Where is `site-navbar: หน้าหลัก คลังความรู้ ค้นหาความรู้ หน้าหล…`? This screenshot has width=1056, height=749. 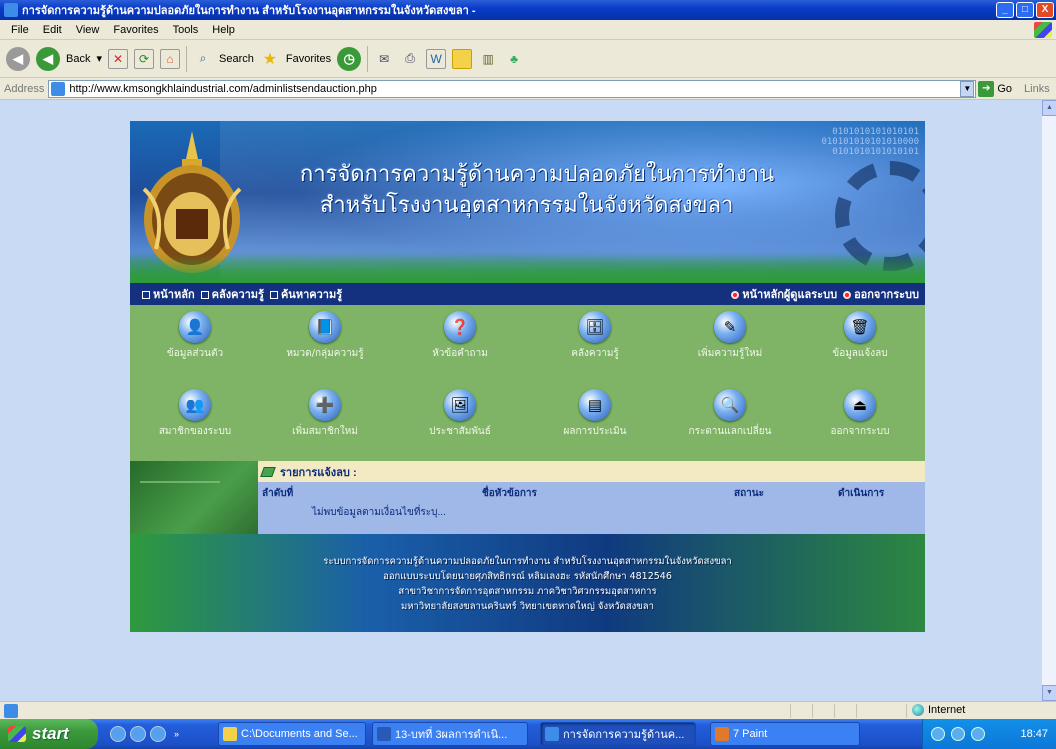 site-navbar: หน้าหลัก คลังความรู้ ค้นหาความรู้ หน้าหล… is located at coordinates (527, 294).